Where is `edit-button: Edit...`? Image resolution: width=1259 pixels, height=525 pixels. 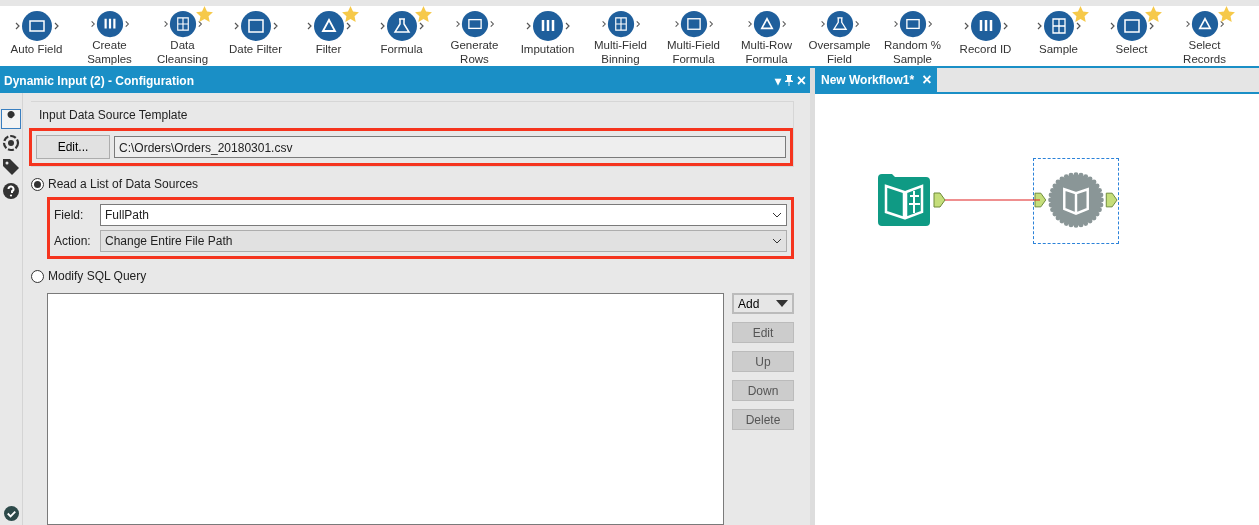 edit-button: Edit... is located at coordinates (73, 147).